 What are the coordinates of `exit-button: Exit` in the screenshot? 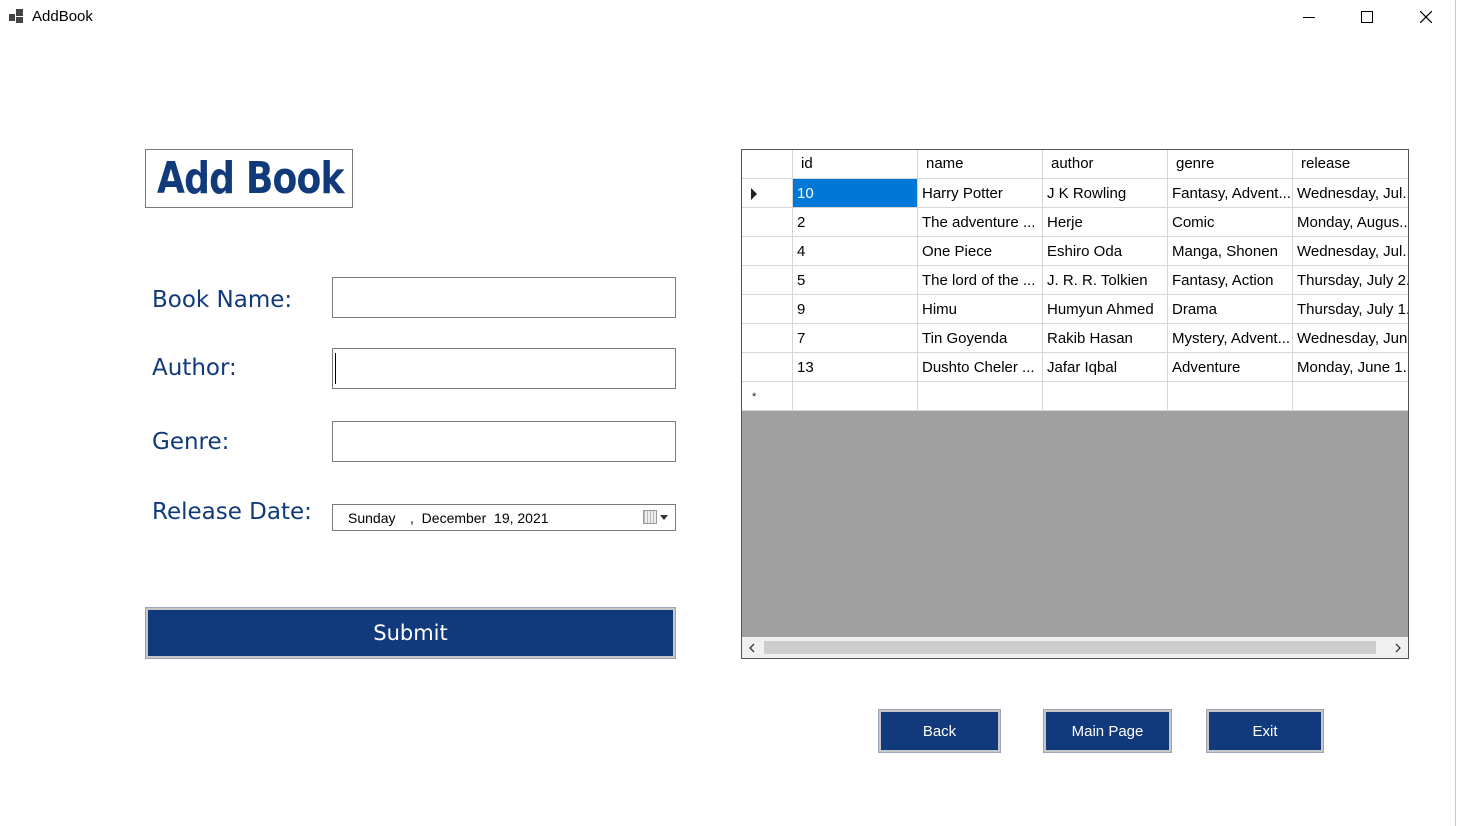 It's located at (1265, 731).